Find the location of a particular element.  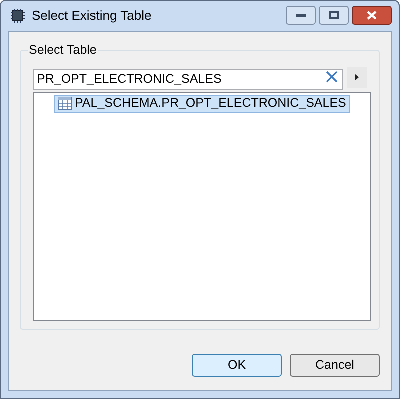

close-button is located at coordinates (372, 15).